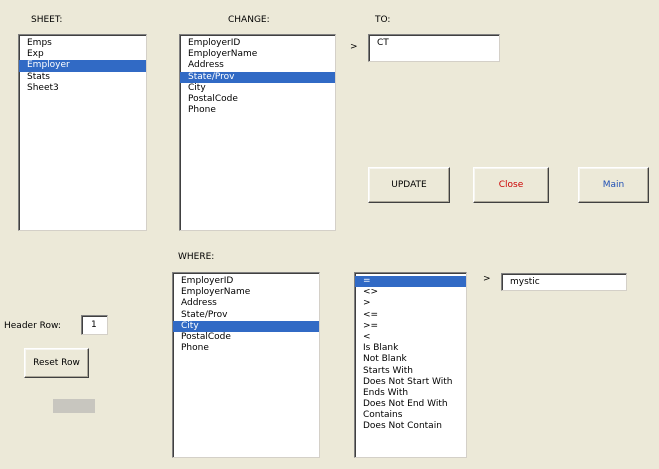 The width and height of the screenshot is (659, 469). What do you see at coordinates (32, 326) in the screenshot?
I see `header-row-label: Header Row:` at bounding box center [32, 326].